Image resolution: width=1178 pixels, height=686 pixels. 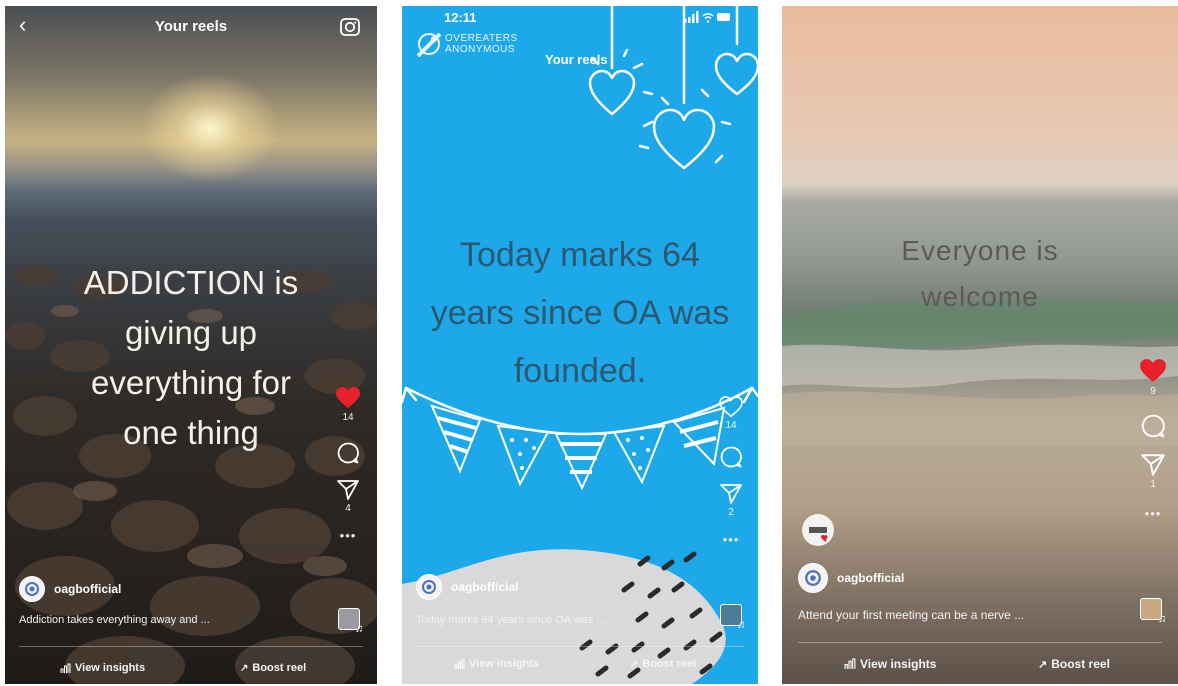 What do you see at coordinates (818, 534) in the screenshot?
I see `oa-sticker-icon` at bounding box center [818, 534].